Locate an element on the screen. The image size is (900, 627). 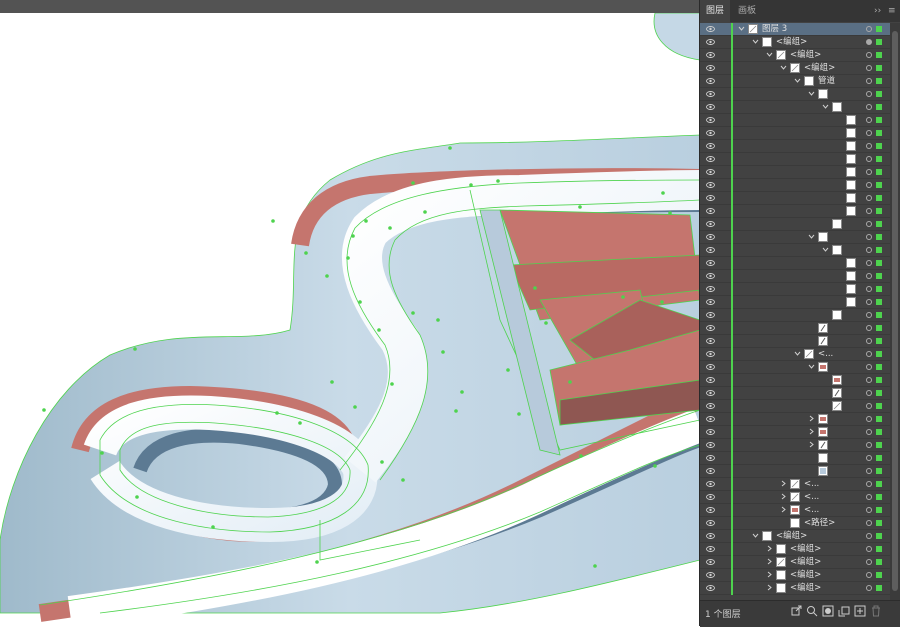
panel-menu-icon: ≡ is located at coordinates (892, 11).